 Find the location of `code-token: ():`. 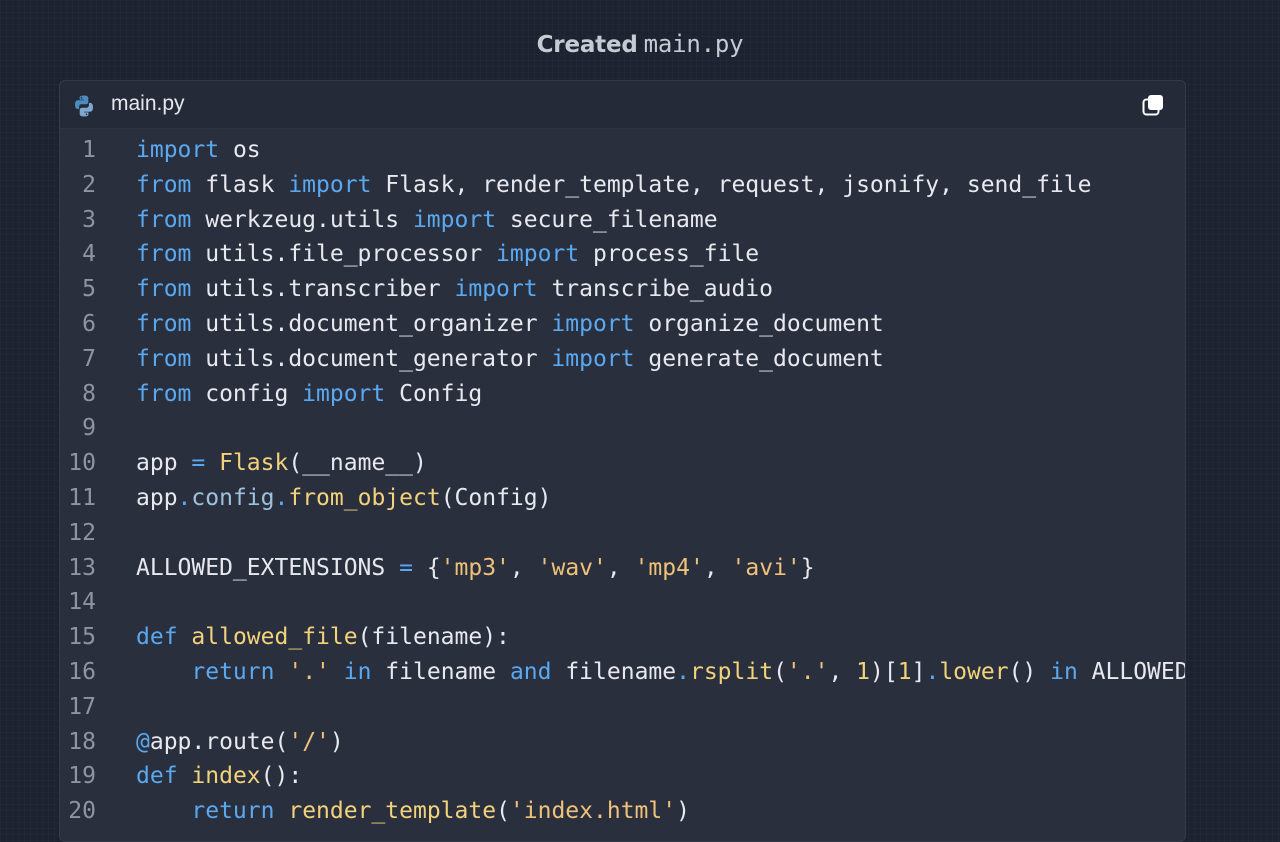

code-token: (): is located at coordinates (281, 776).